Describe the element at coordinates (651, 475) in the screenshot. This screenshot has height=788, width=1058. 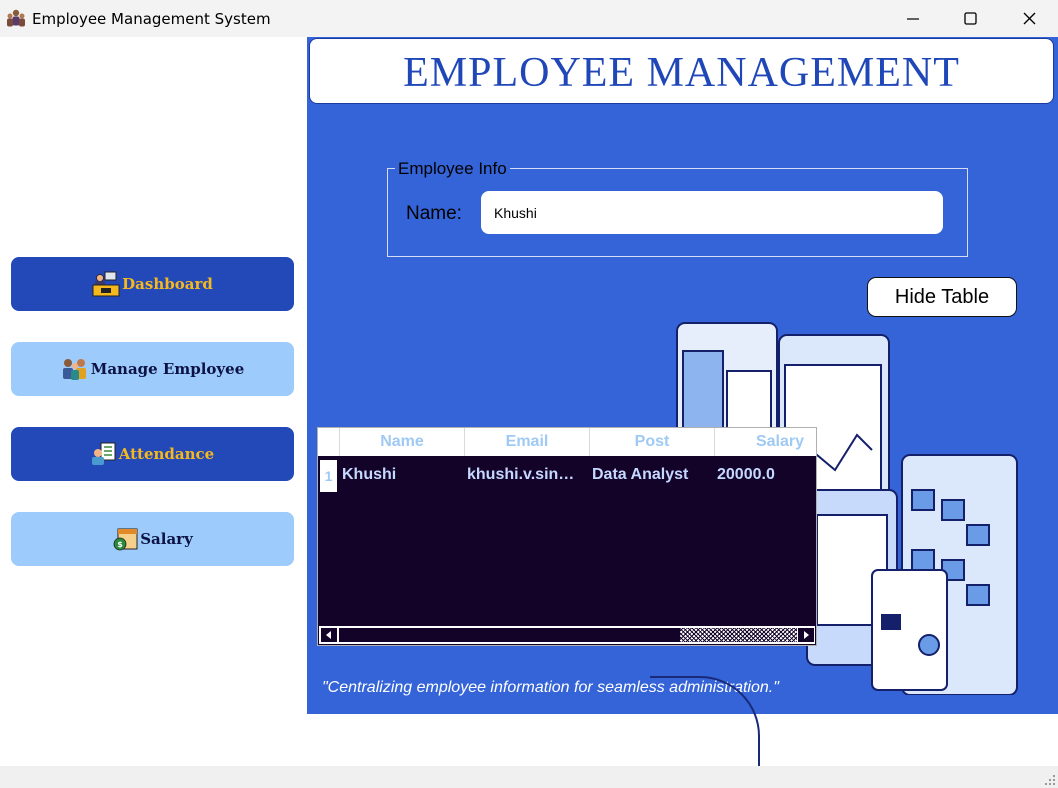
I see `table-cell-post: Data Analyst` at that location.